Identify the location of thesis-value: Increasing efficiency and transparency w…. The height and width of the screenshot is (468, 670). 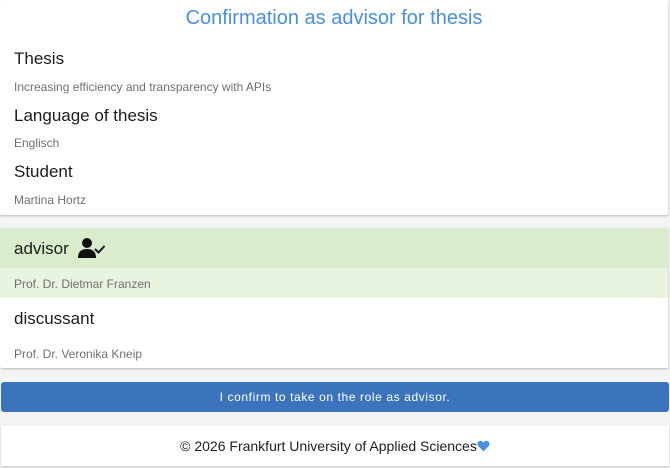
(143, 87).